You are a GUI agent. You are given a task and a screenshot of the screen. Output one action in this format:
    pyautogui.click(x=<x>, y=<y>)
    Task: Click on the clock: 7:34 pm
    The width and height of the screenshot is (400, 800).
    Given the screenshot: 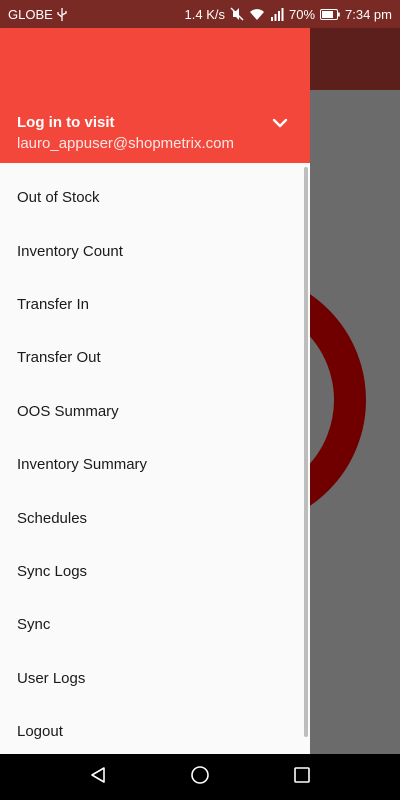 What is the action you would take?
    pyautogui.click(x=368, y=14)
    